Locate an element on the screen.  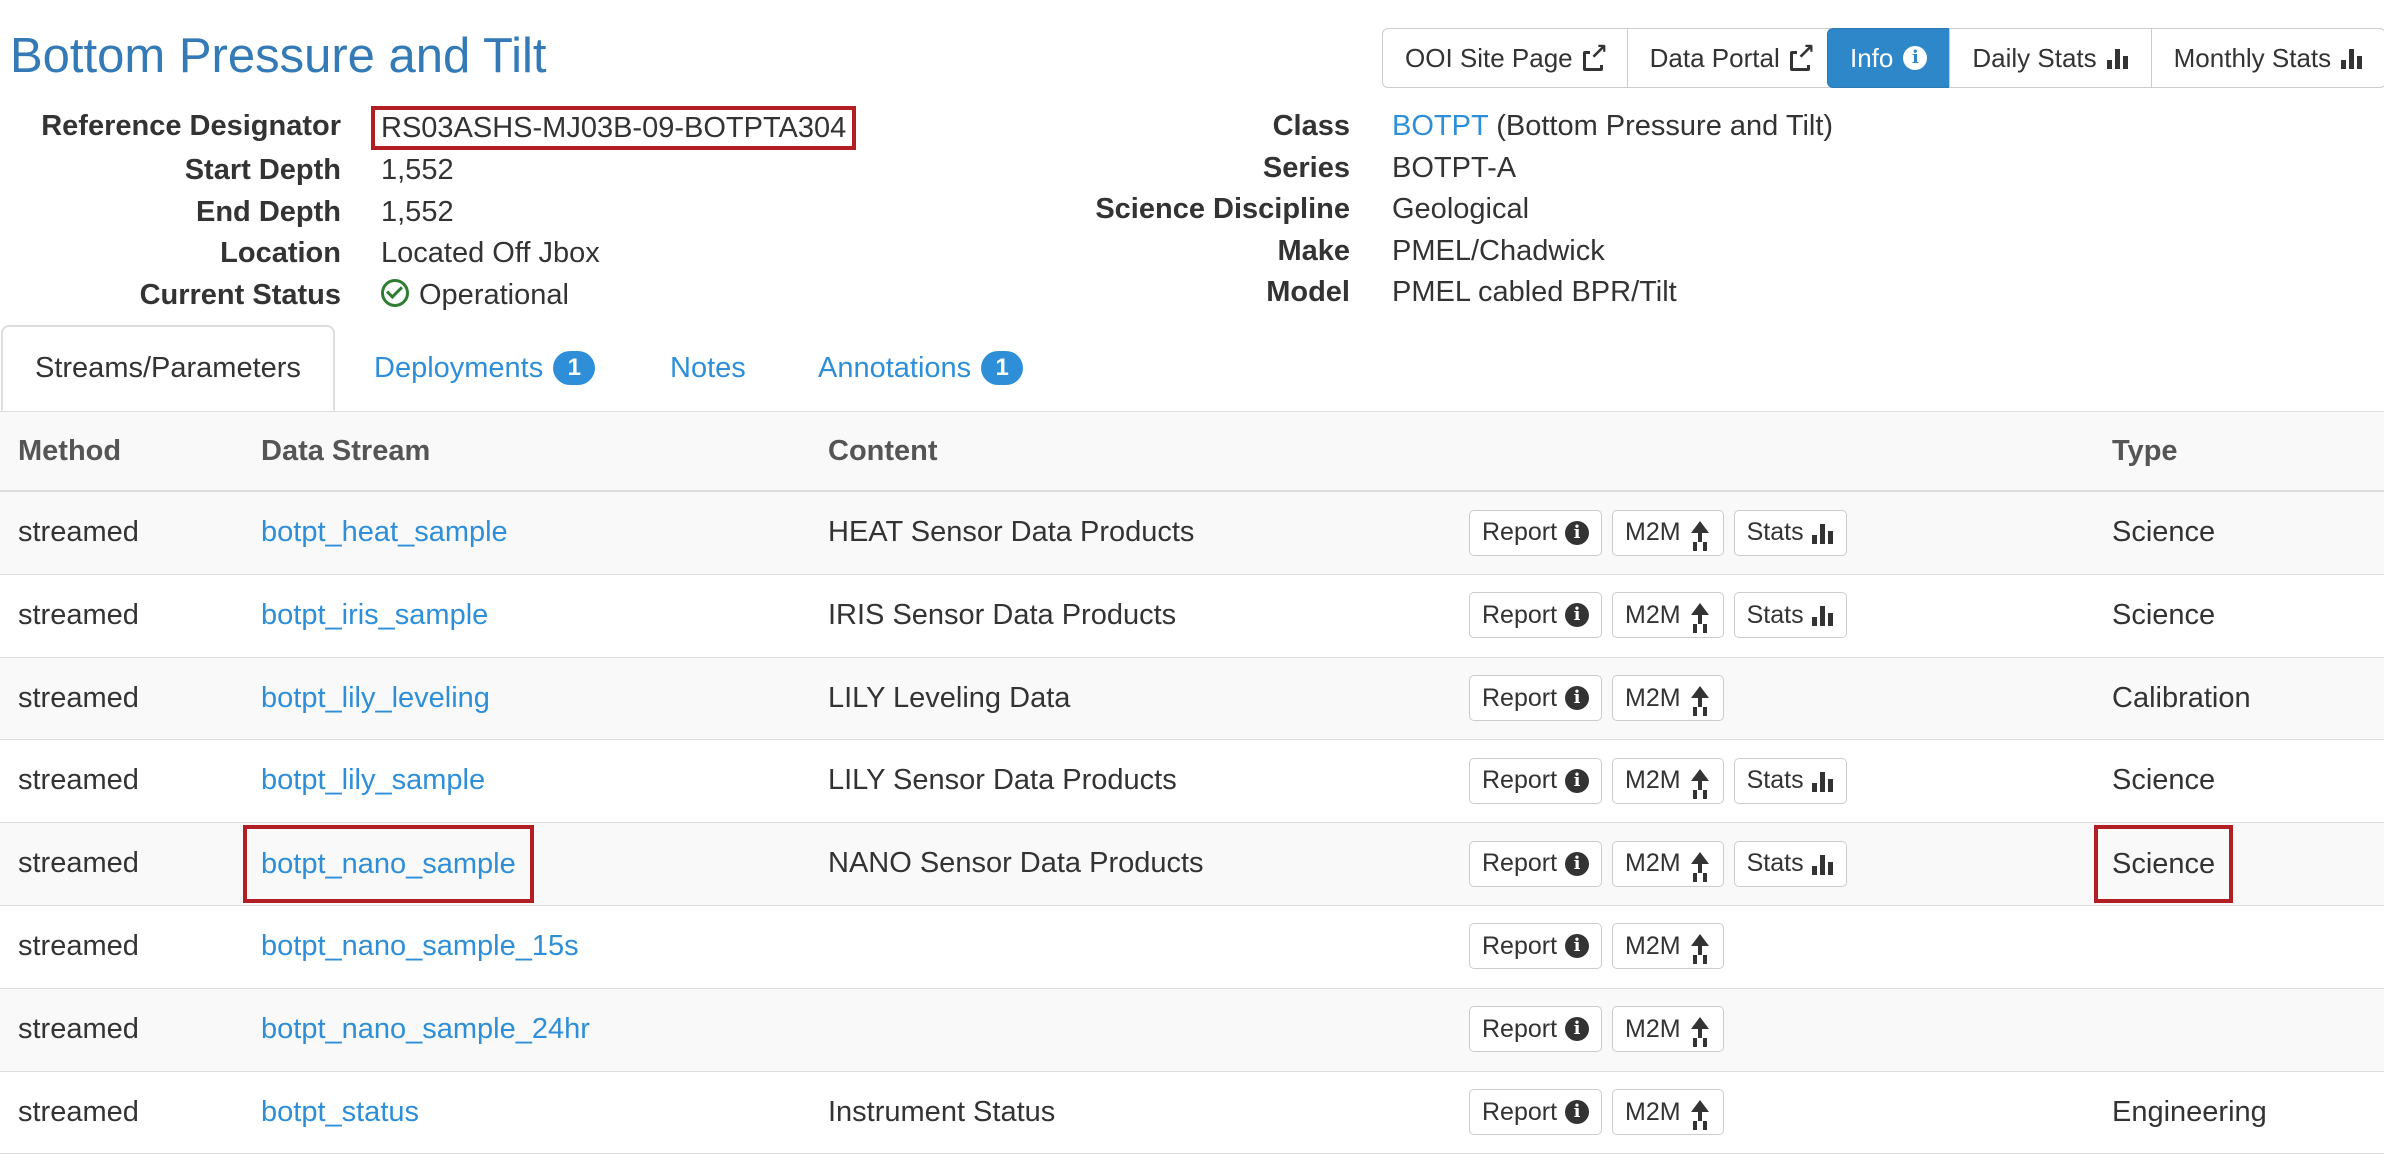
data-stream-cell: botpt_heat_sample is located at coordinates (384, 532).